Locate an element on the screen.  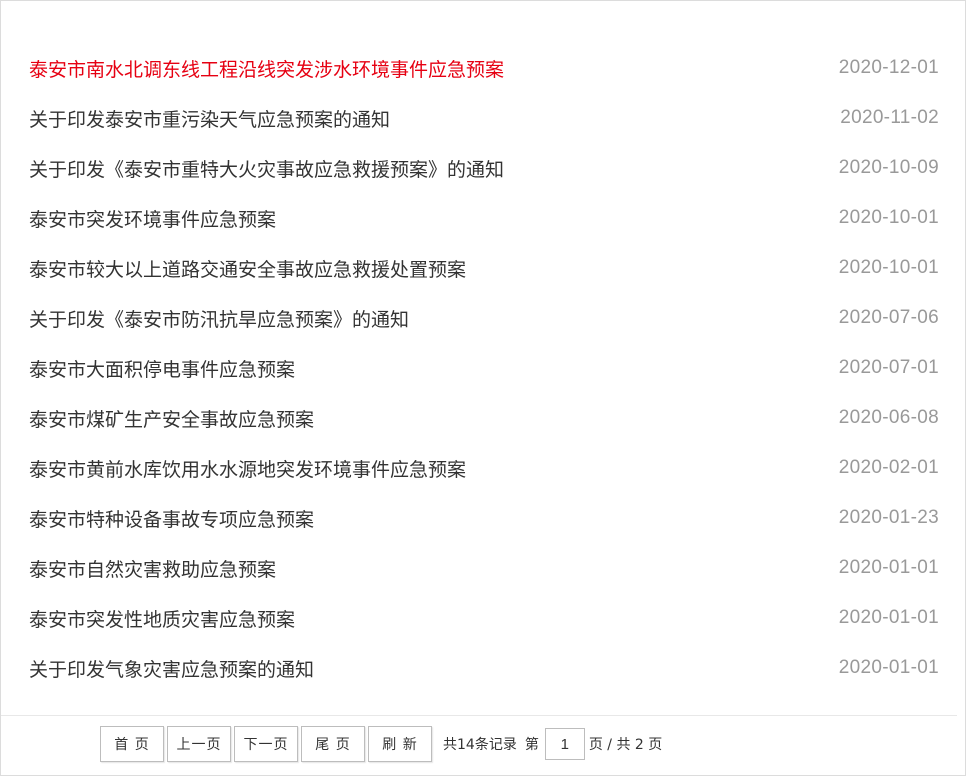
article-date: 2020-07-01 is located at coordinates (888, 367).